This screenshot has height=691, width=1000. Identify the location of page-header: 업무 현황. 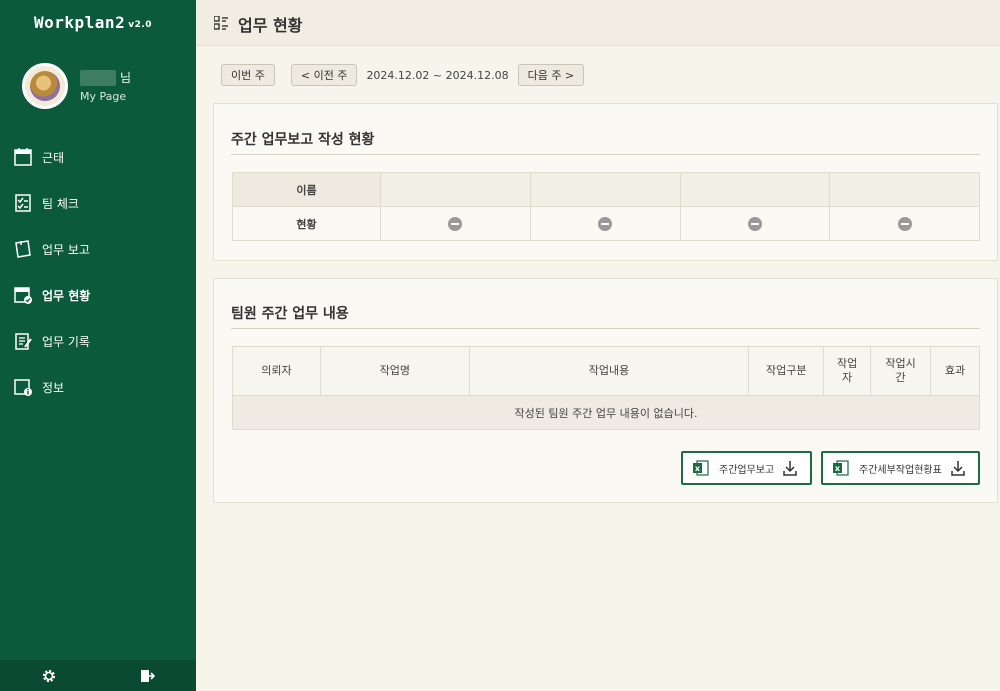
(598, 23).